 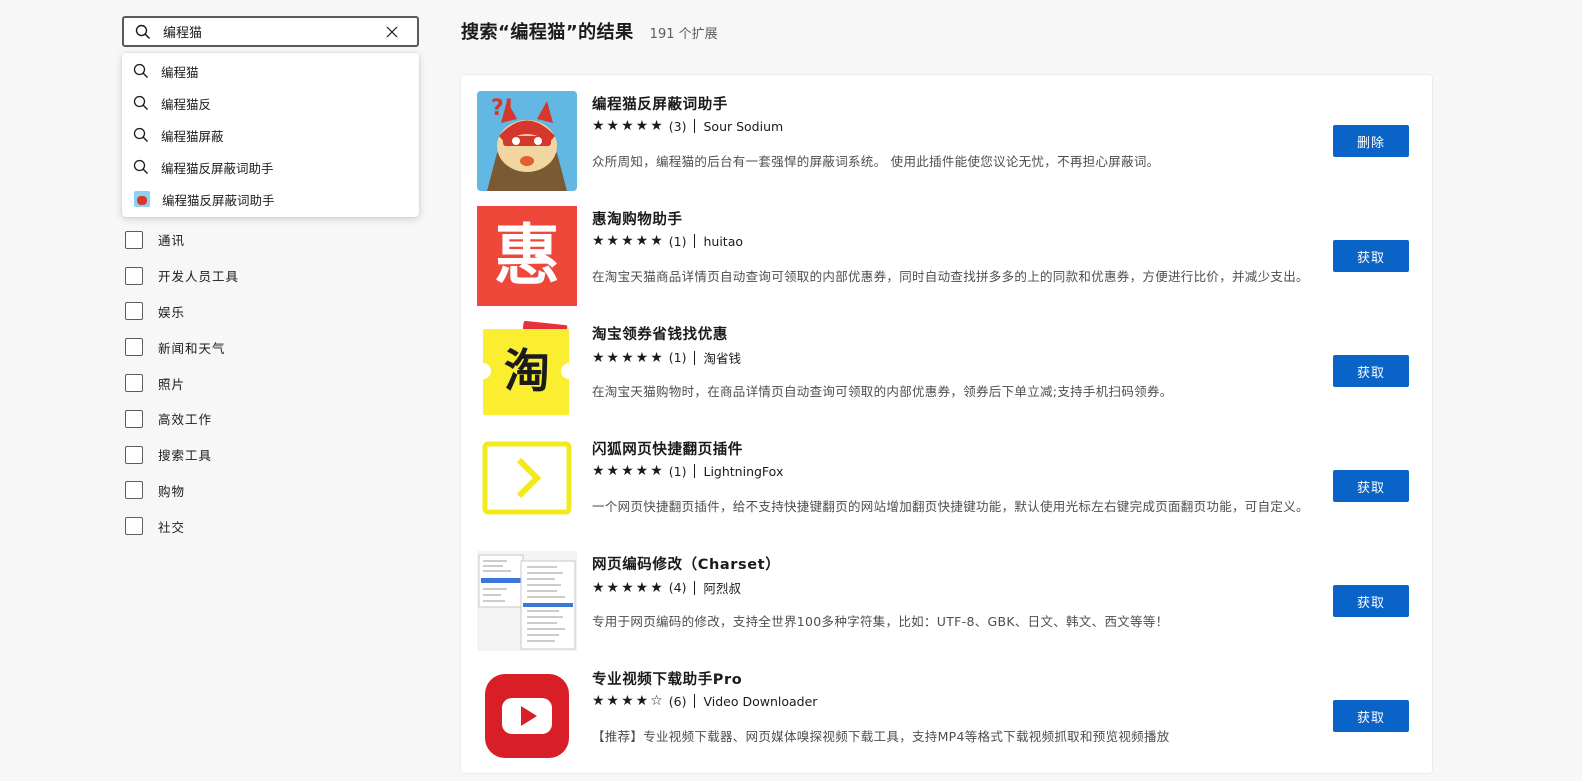 What do you see at coordinates (172, 527) in the screenshot?
I see `category-label: 社交` at bounding box center [172, 527].